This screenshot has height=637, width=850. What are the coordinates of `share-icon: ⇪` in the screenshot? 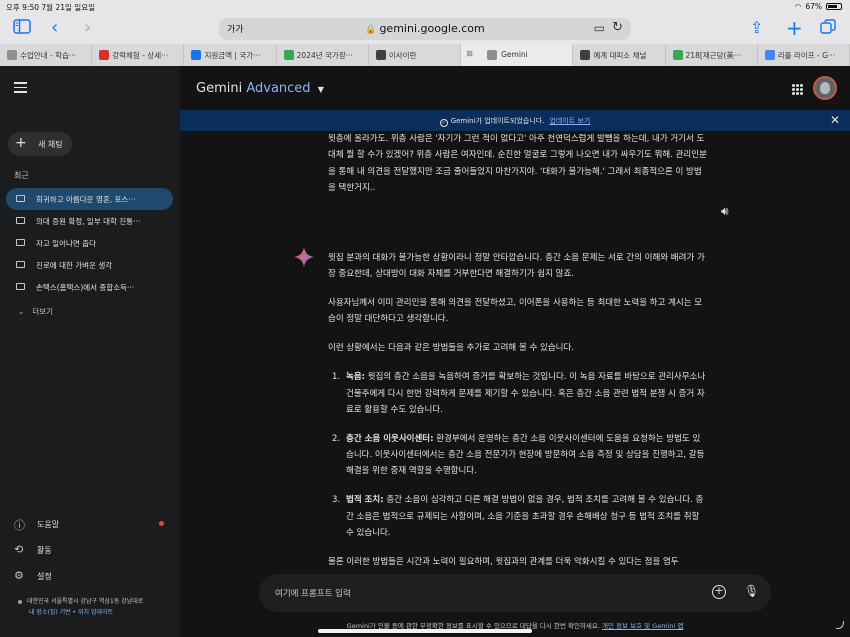 It's located at (756, 28).